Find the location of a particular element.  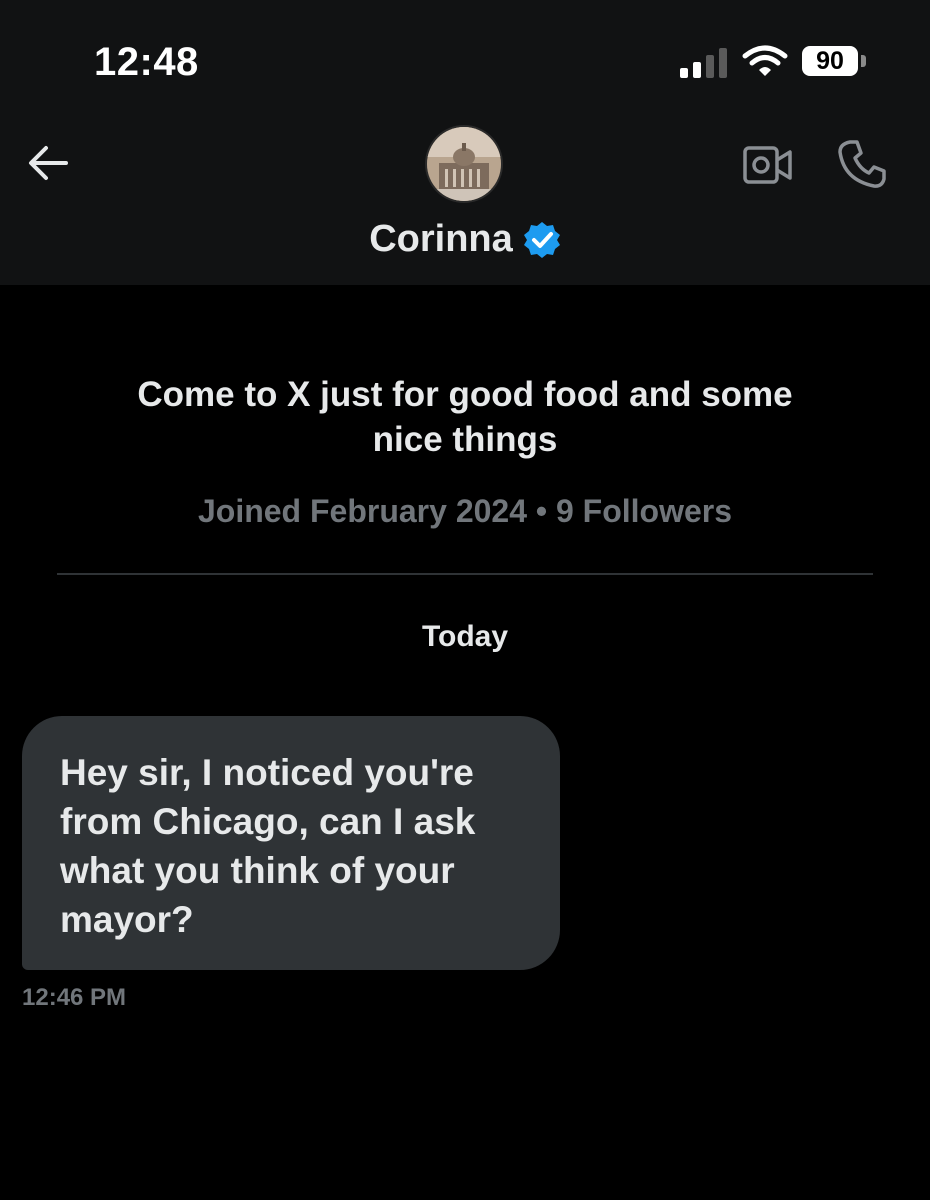

message-timestamp: 12:46 PM is located at coordinates (74, 997).